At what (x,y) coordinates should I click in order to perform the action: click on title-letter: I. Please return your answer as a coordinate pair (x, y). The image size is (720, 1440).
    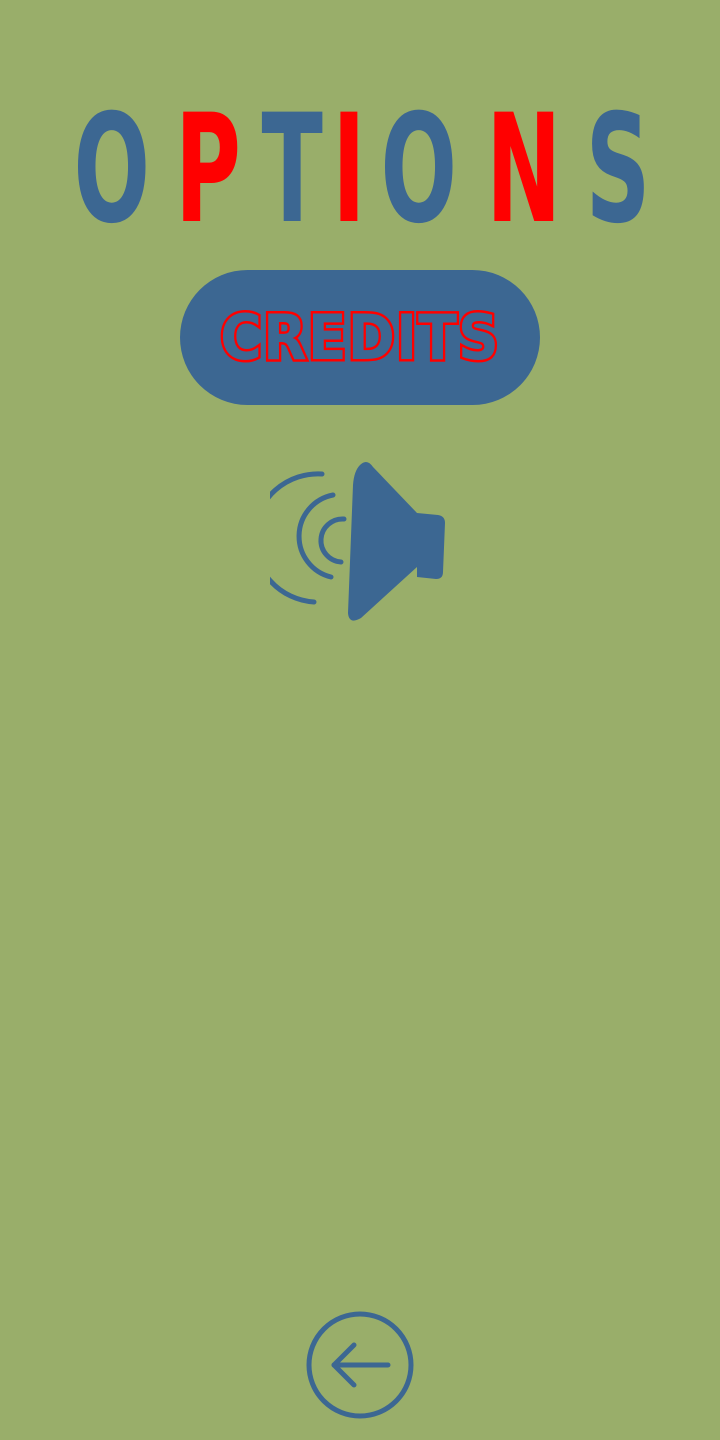
    Looking at the image, I should click on (349, 170).